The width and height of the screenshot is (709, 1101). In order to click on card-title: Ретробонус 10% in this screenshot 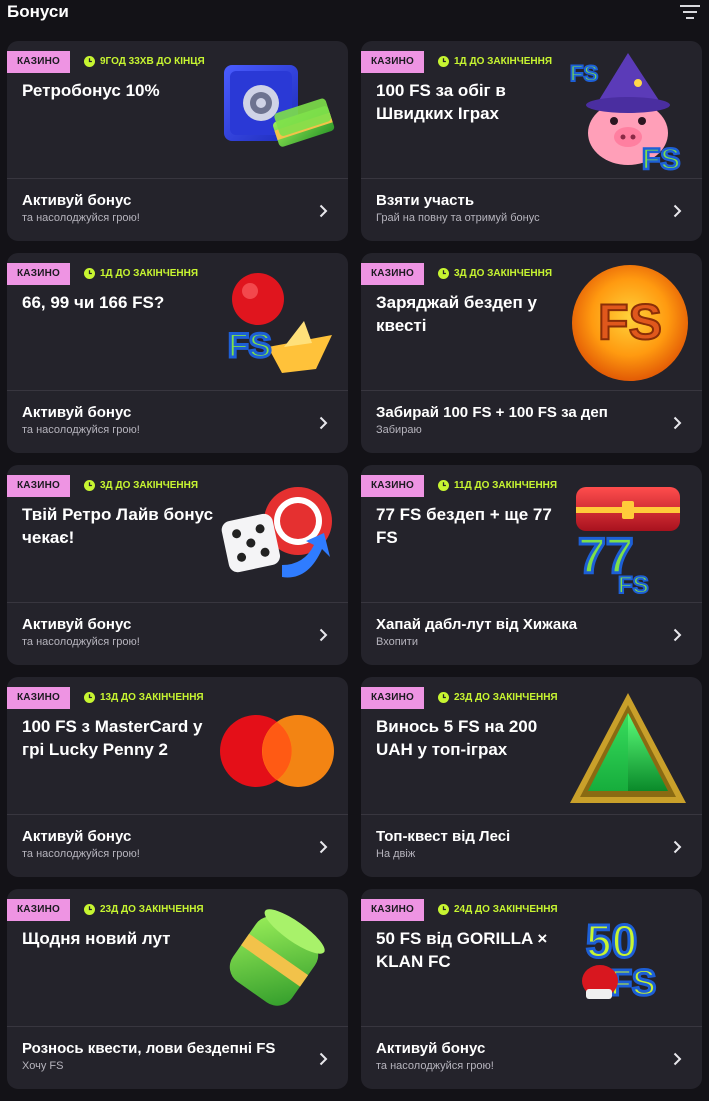, I will do `click(91, 90)`.